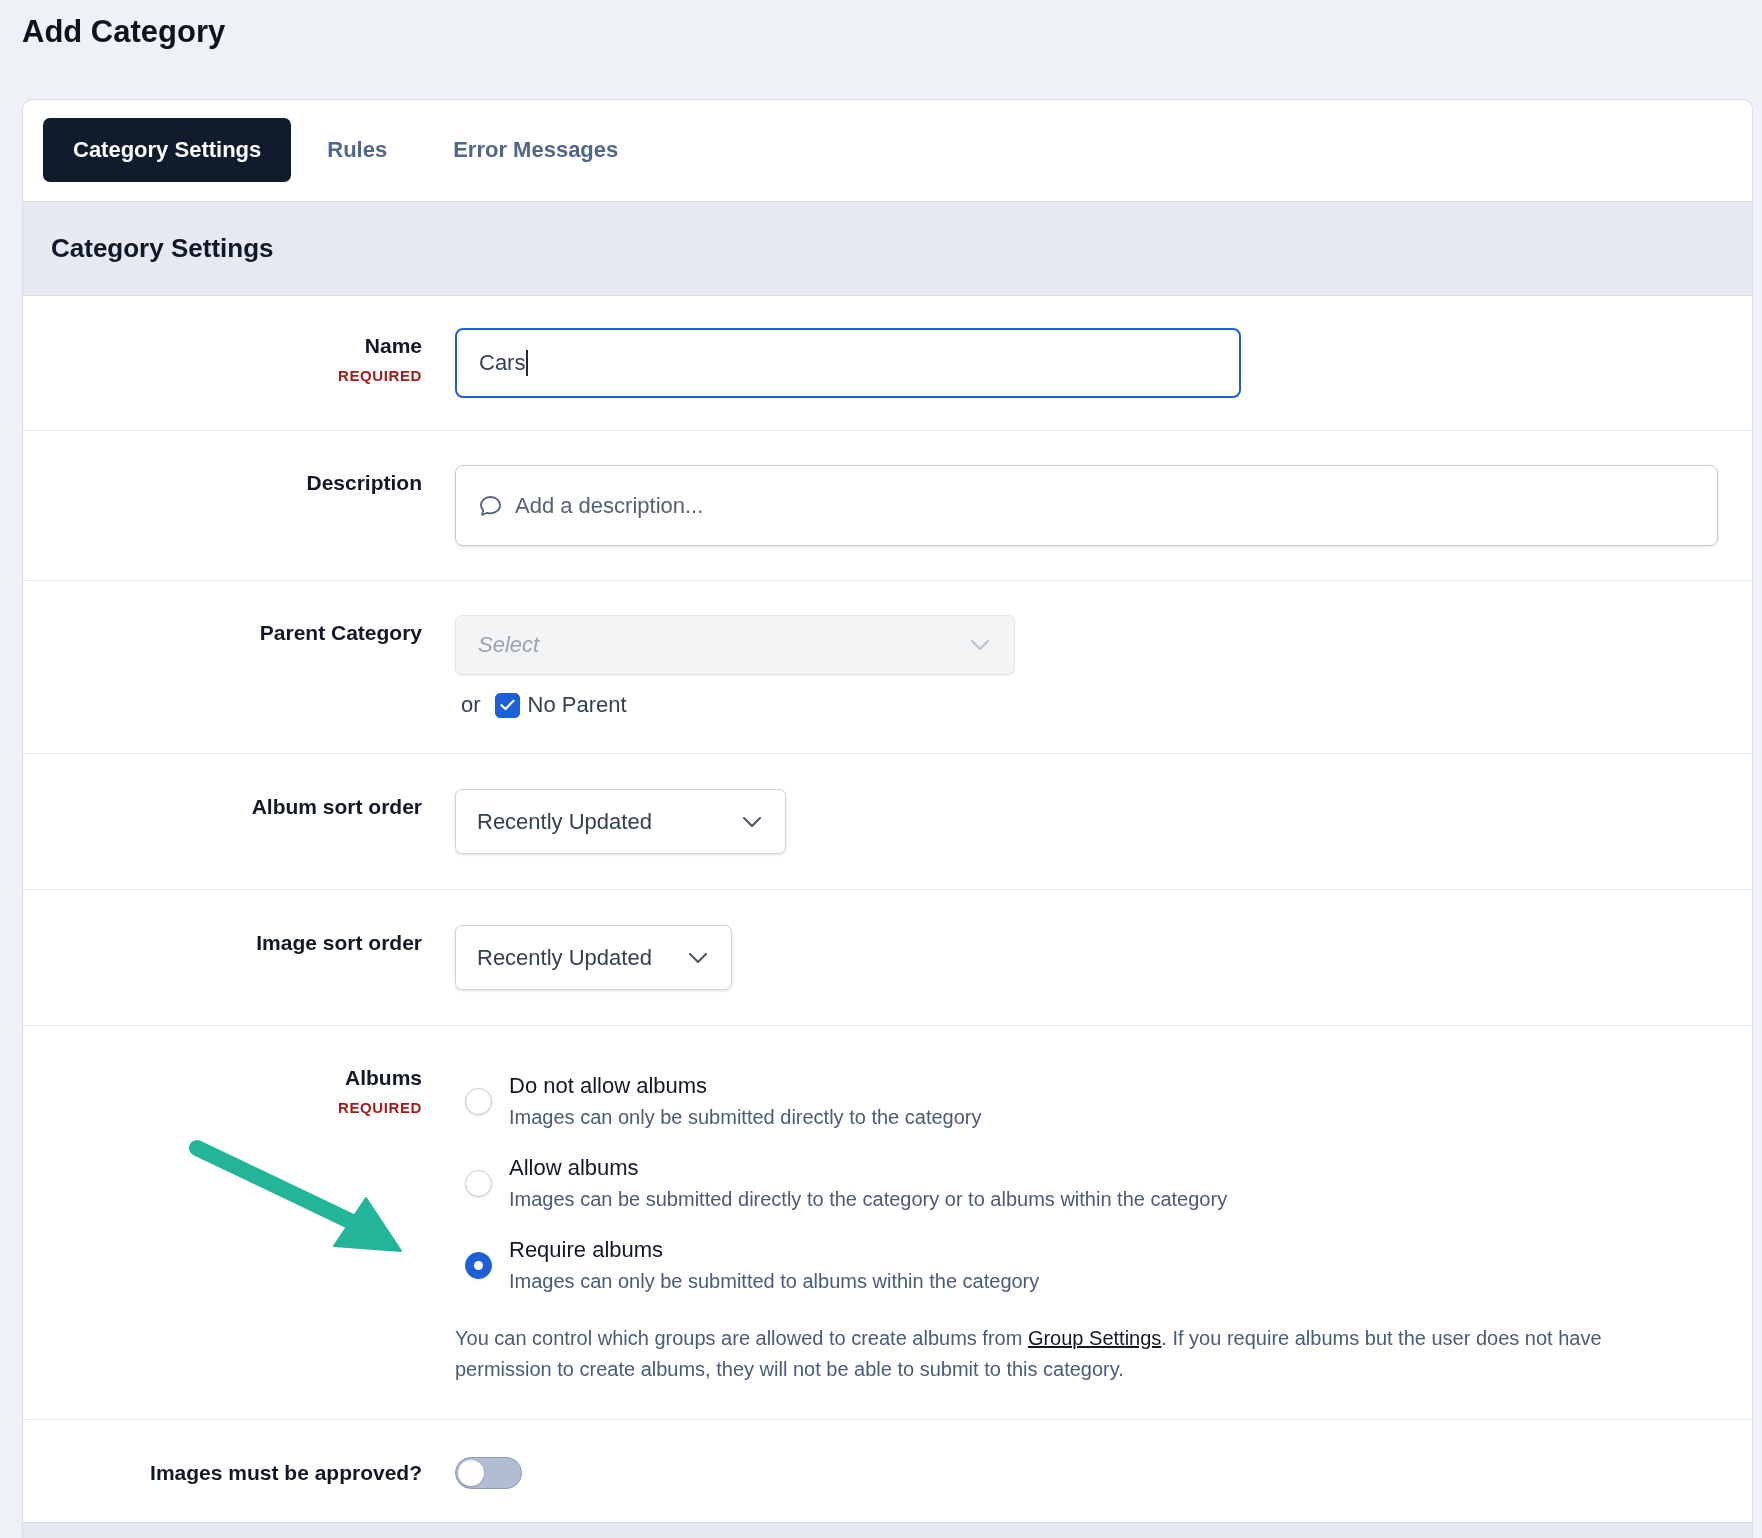  What do you see at coordinates (488, 1473) in the screenshot?
I see `toggle-switch` at bounding box center [488, 1473].